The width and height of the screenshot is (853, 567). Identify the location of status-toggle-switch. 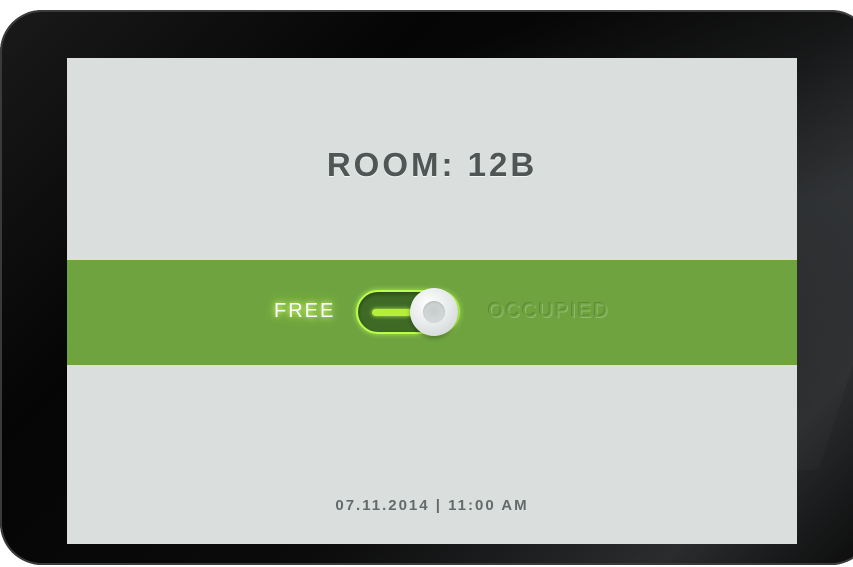
(408, 312).